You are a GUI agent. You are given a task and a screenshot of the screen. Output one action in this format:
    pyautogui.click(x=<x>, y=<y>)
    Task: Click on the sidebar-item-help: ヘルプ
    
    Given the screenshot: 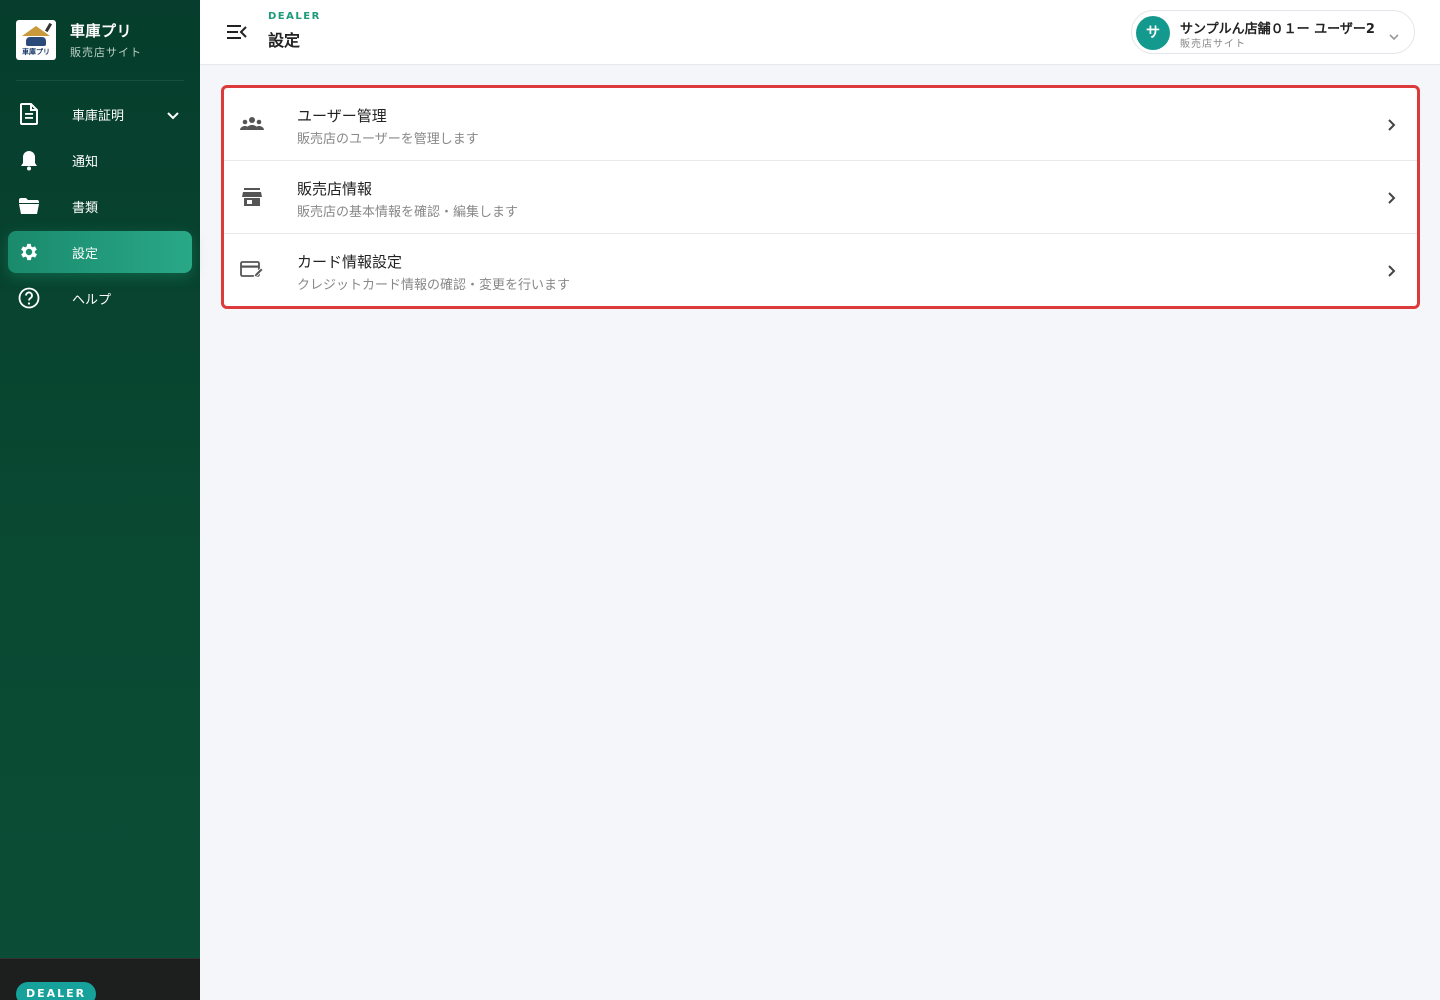 What is the action you would take?
    pyautogui.click(x=100, y=298)
    